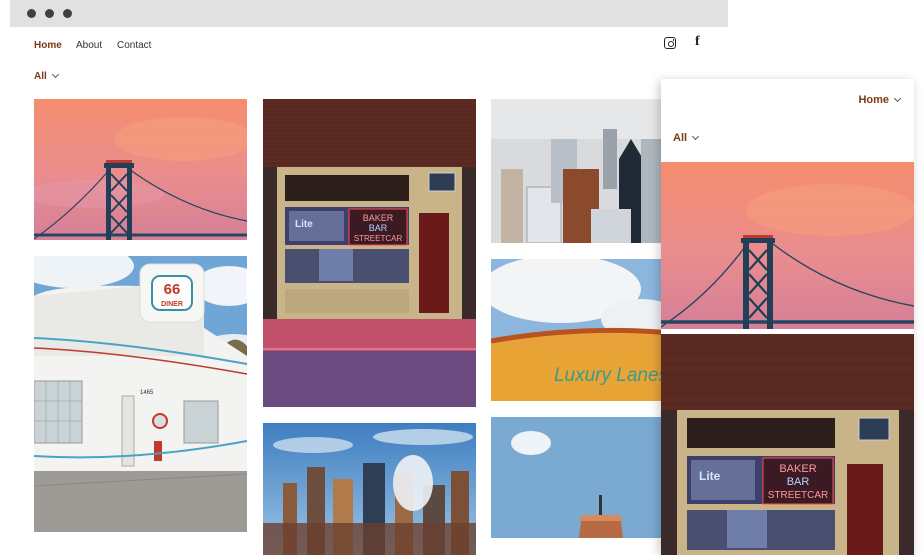 This screenshot has height=555, width=924. I want to click on diner-address: 1465, so click(147, 393).